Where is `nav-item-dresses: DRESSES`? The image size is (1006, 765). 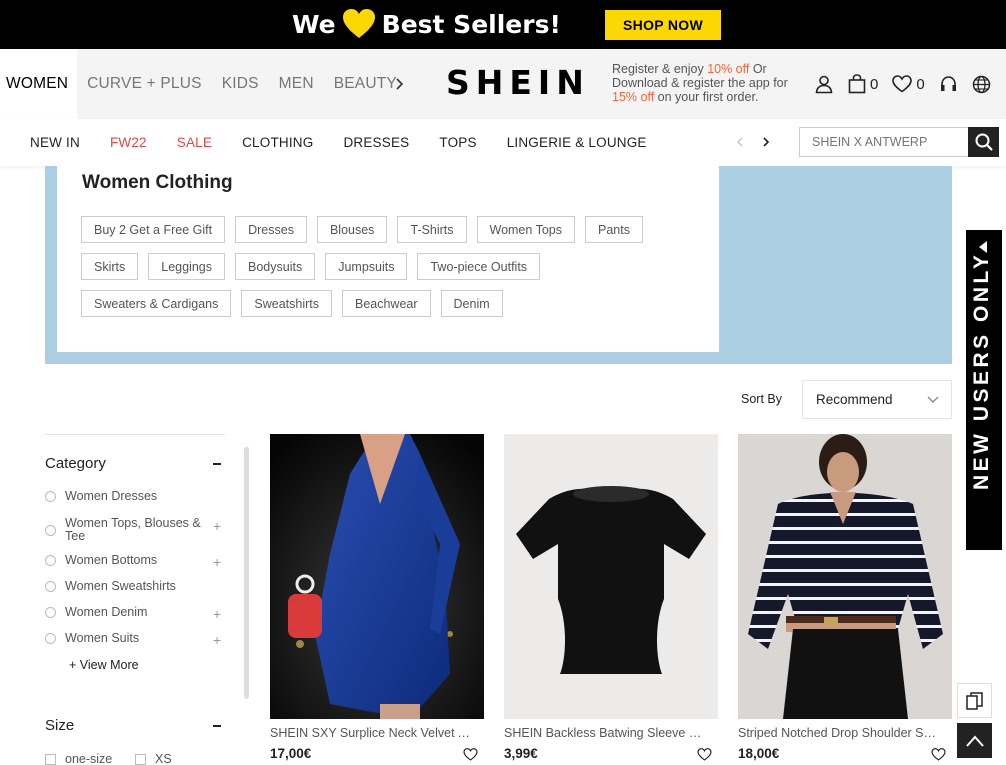 nav-item-dresses: DRESSES is located at coordinates (376, 142).